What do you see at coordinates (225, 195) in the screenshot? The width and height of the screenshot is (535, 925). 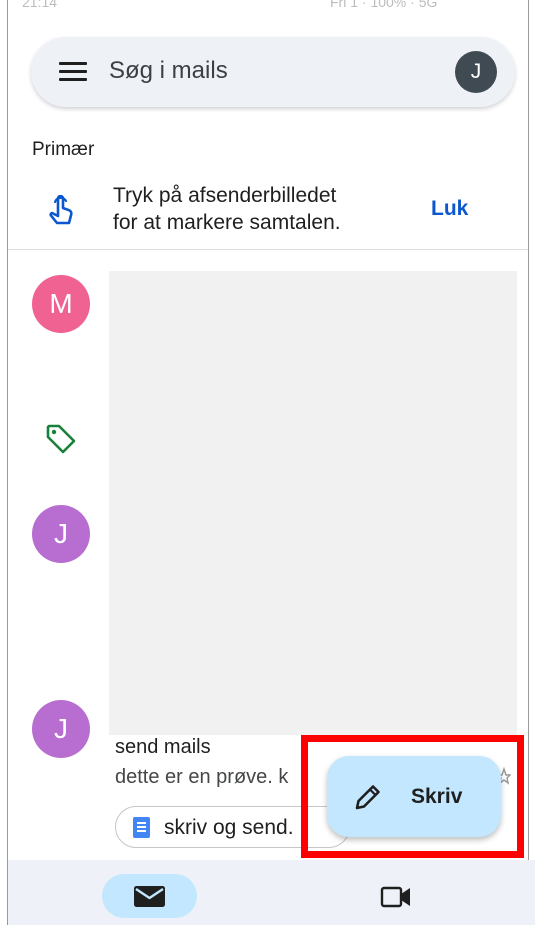 I see `tip-line-1: Tryk på afsenderbilledet` at bounding box center [225, 195].